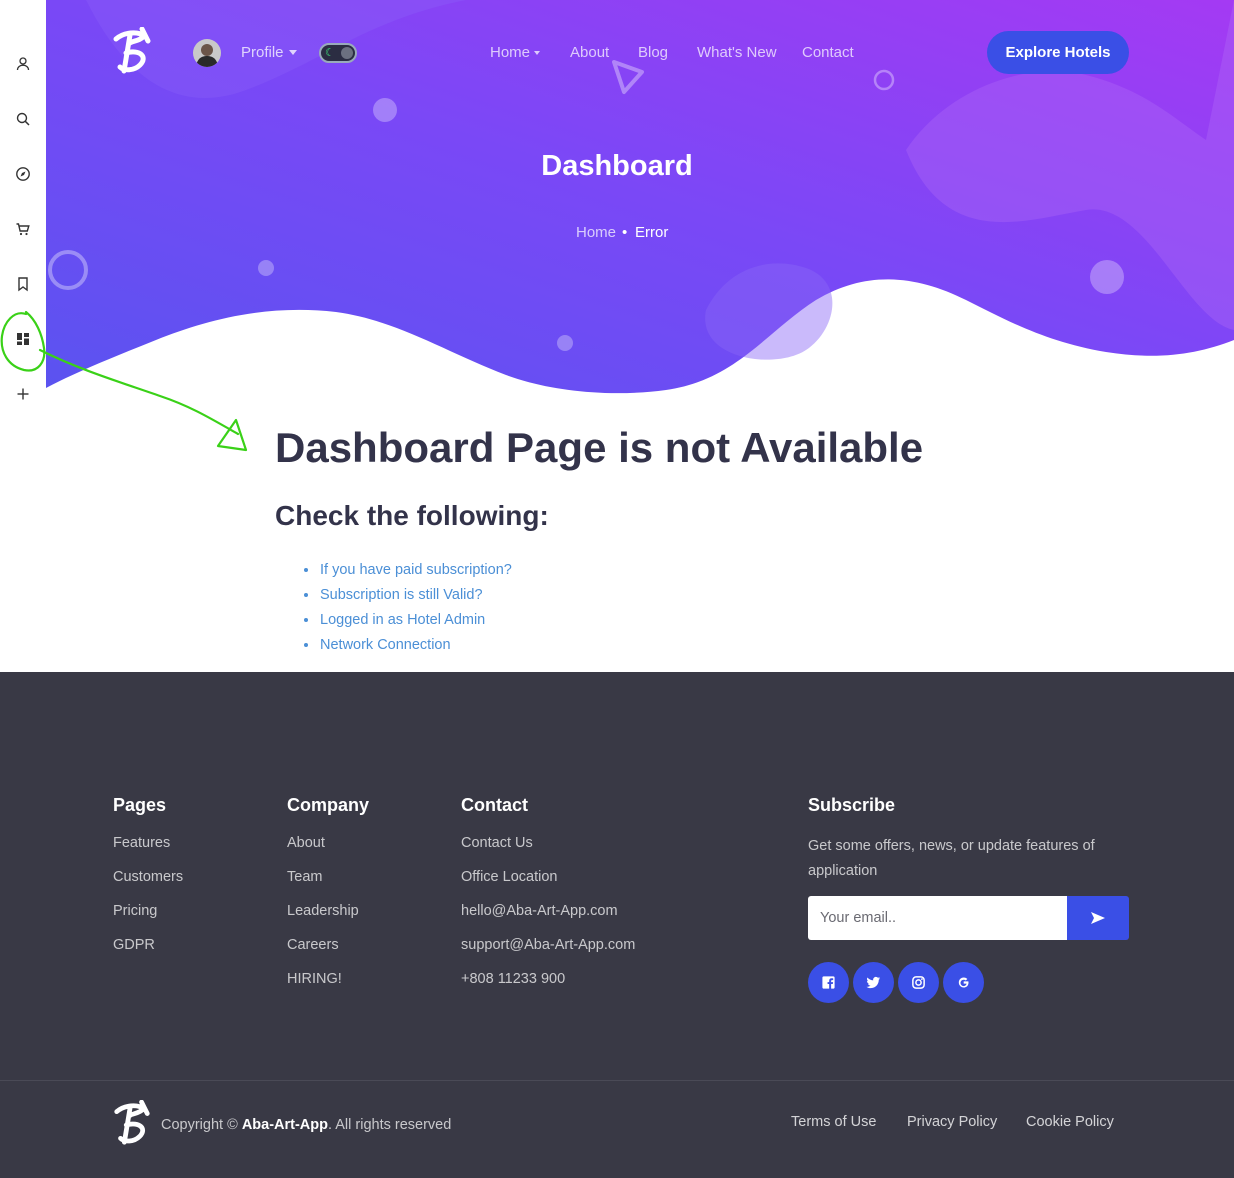 The image size is (1234, 1178). I want to click on facebook-icon, so click(828, 983).